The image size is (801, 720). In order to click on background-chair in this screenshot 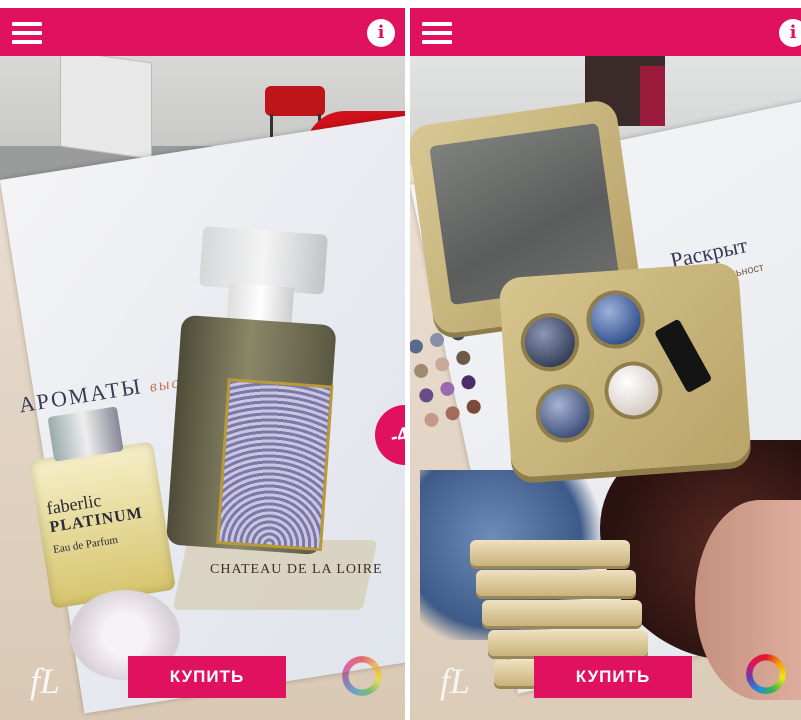, I will do `click(295, 101)`.